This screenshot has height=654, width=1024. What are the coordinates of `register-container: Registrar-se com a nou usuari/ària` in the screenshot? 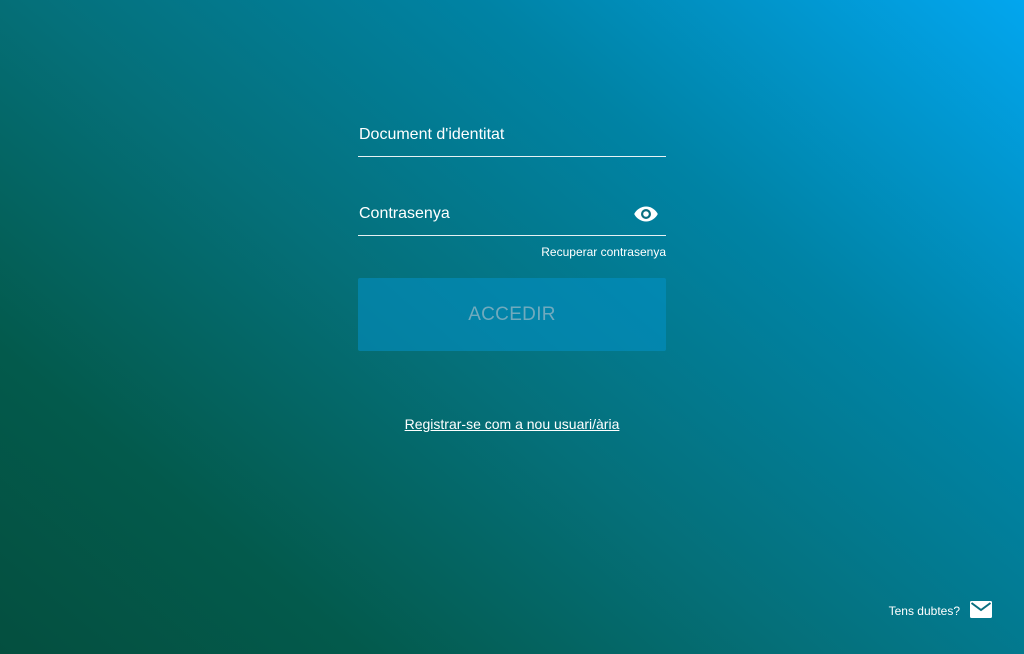 It's located at (512, 425).